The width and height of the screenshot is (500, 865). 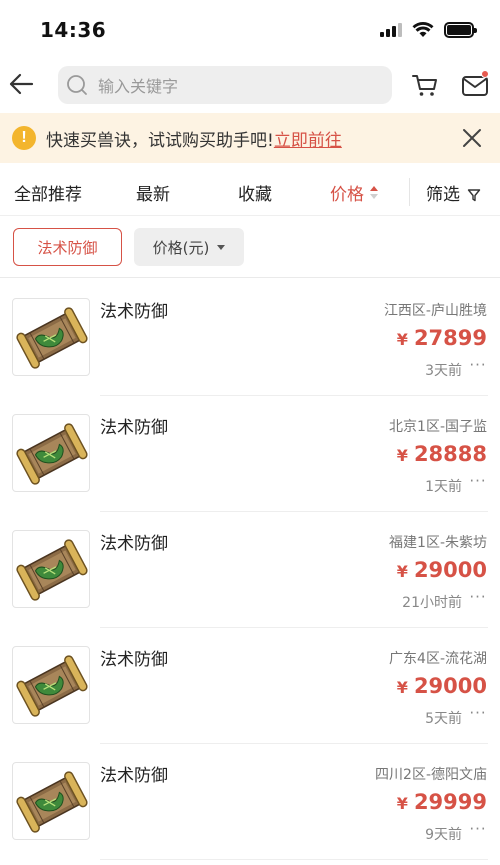 I want to click on cart-icon, so click(x=424, y=85).